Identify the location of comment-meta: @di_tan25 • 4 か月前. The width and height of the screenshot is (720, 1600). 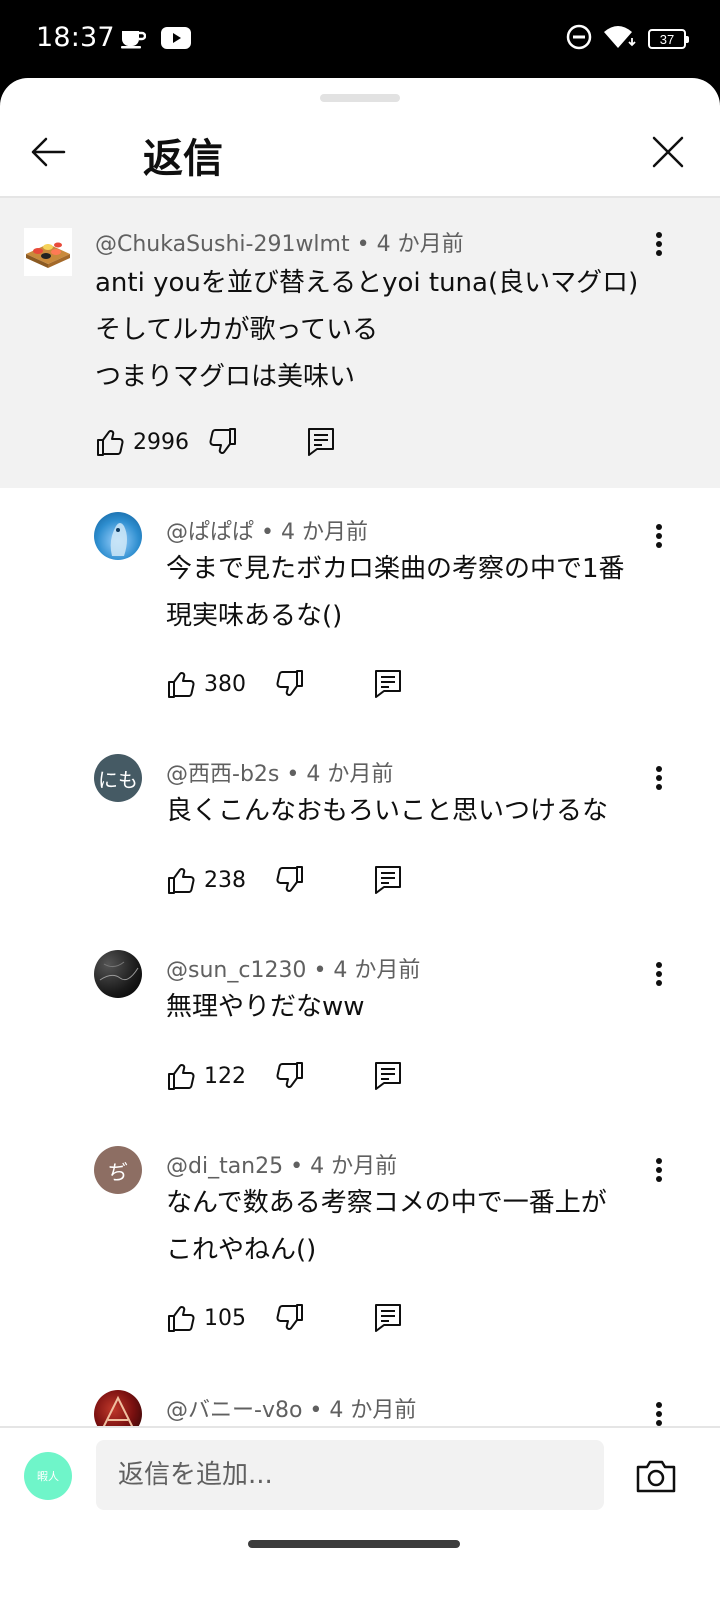
(281, 1164).